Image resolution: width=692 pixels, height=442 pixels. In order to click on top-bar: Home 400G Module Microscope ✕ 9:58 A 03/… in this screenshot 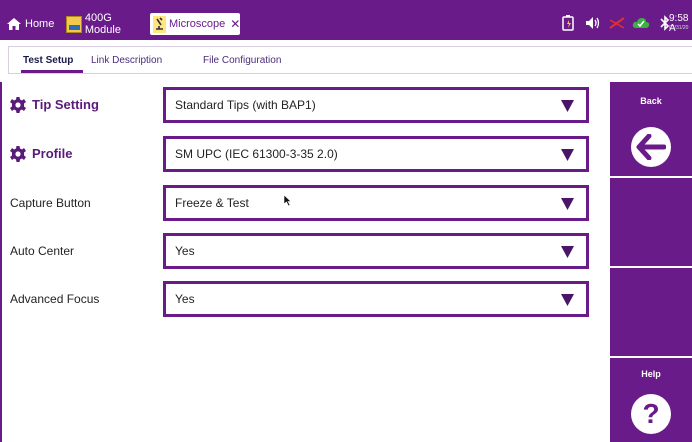, I will do `click(346, 20)`.